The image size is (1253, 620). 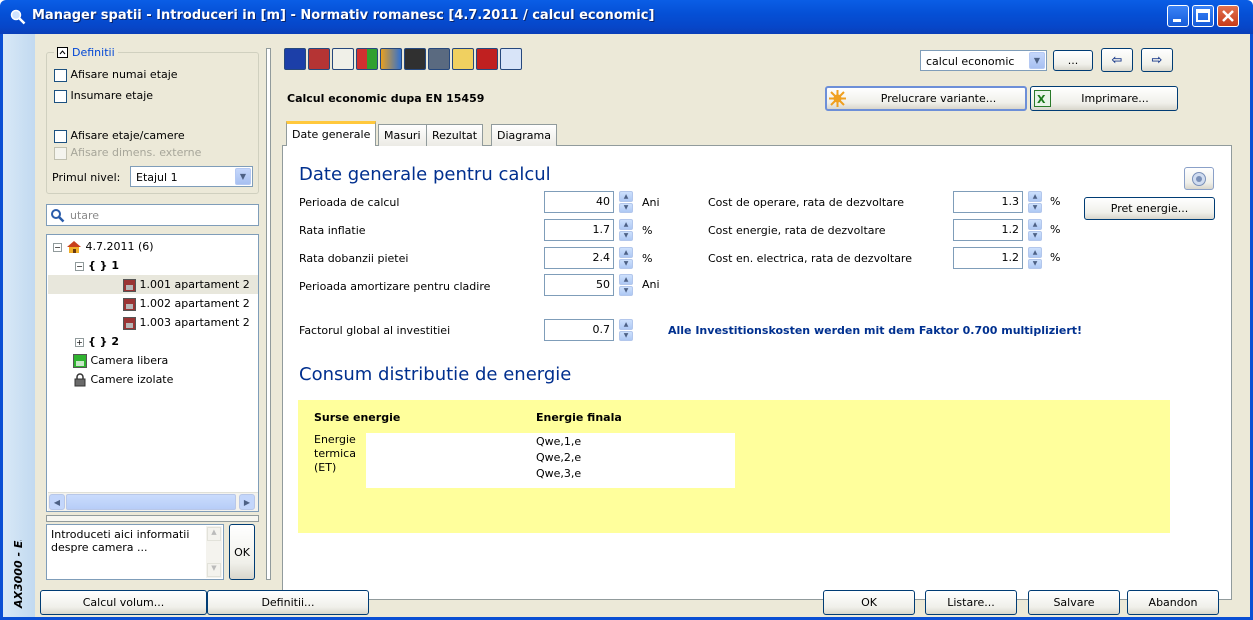 I want to click on check-insumare-etaje: Insumare etaje, so click(x=103, y=96).